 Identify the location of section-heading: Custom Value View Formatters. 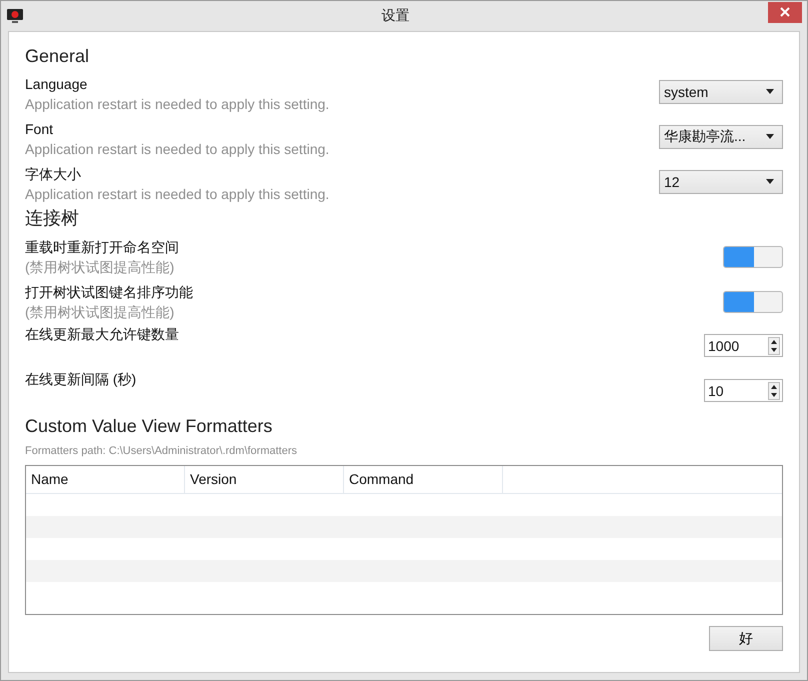
(149, 426).